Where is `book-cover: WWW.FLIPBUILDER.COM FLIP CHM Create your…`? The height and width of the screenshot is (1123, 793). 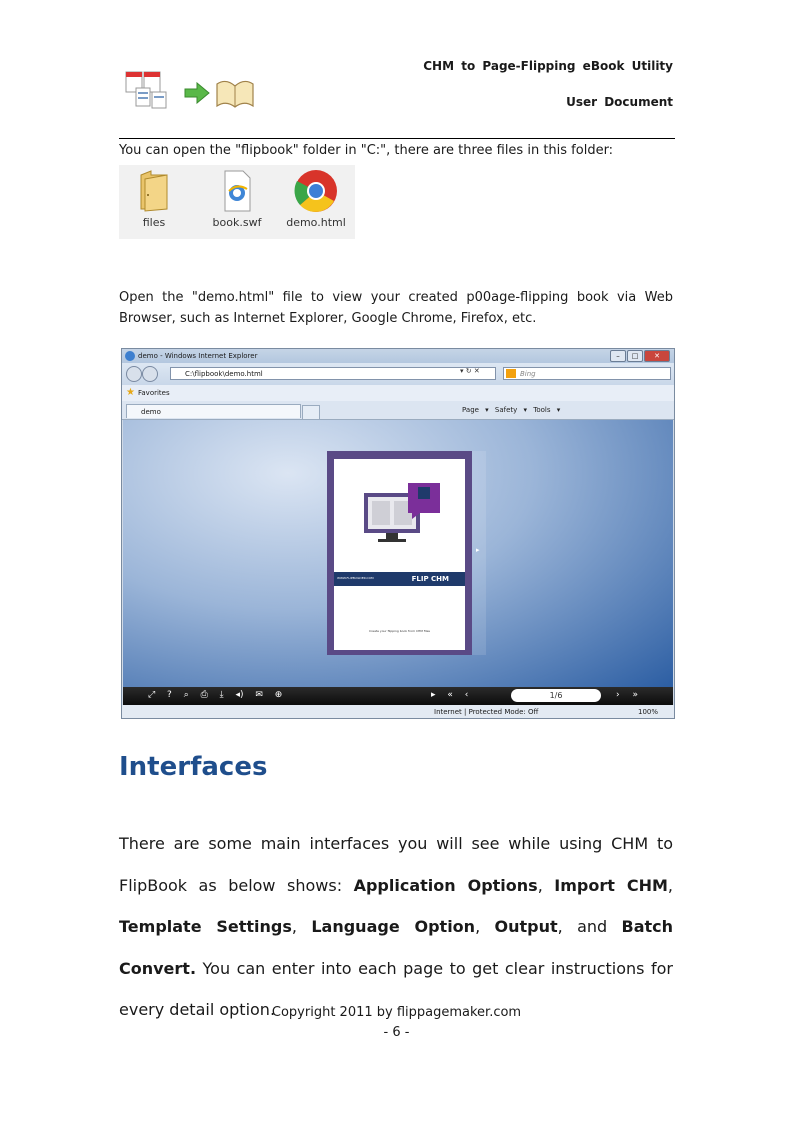 book-cover: WWW.FLIPBUILDER.COM FLIP CHM Create your… is located at coordinates (399, 553).